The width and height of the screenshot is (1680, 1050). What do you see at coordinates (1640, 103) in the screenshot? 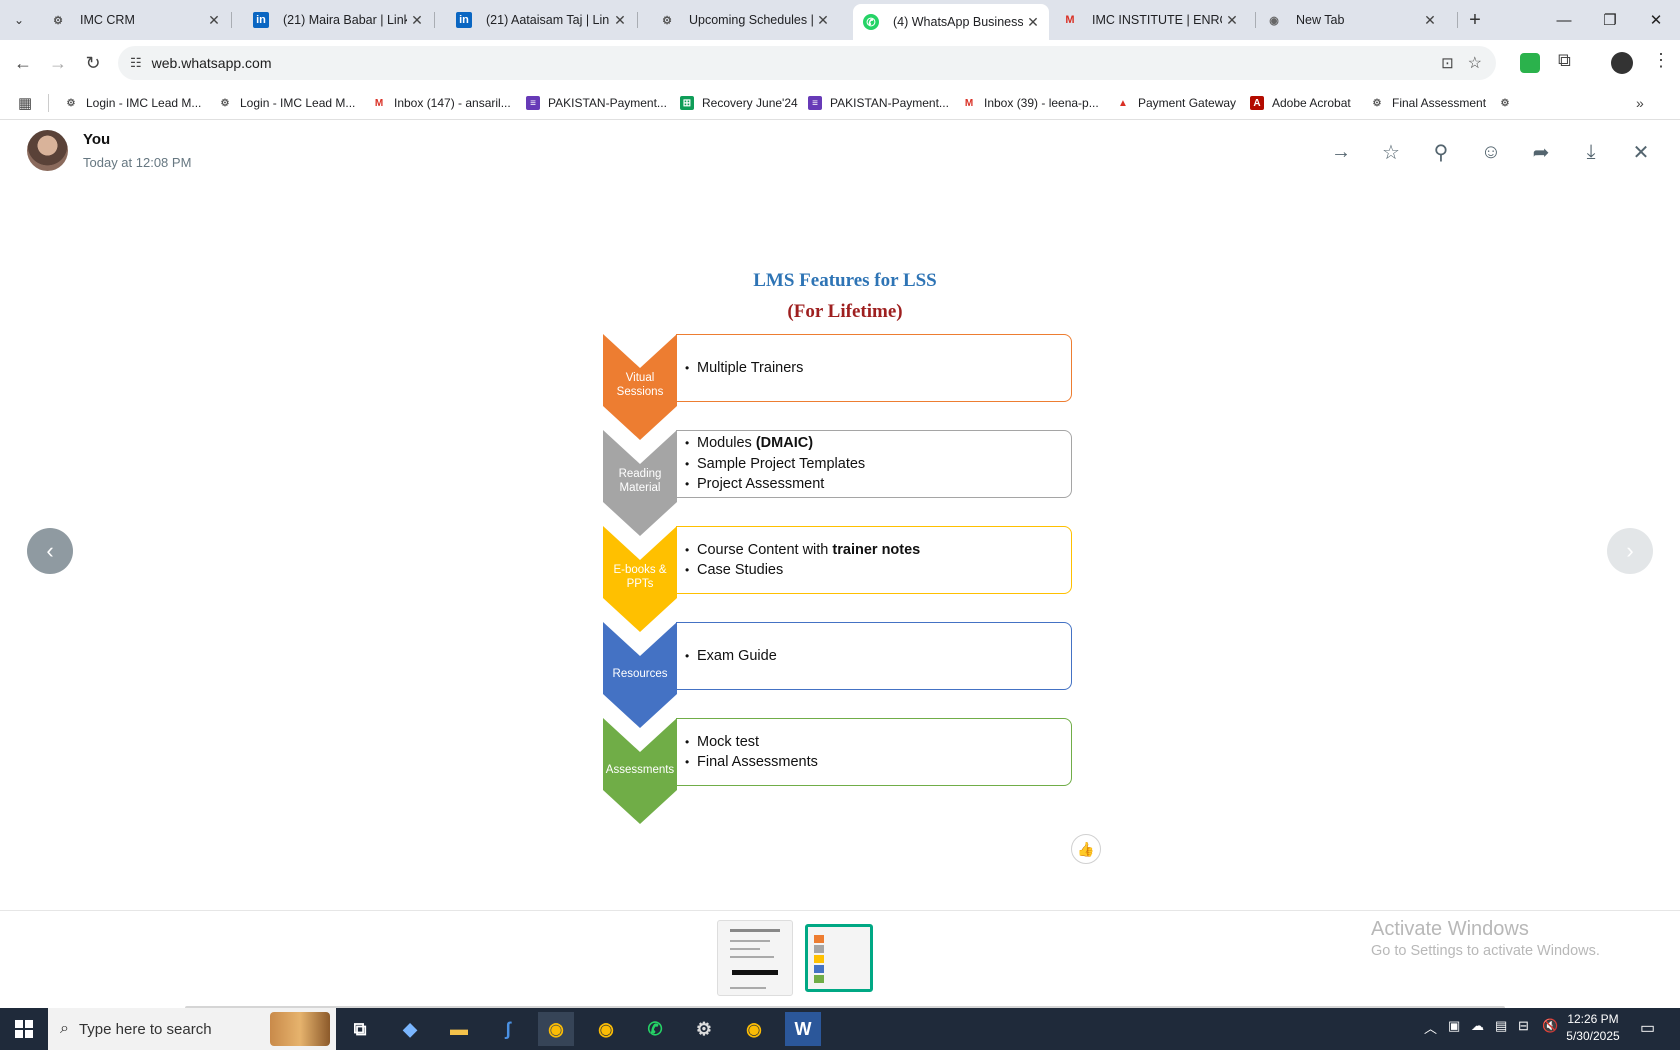
I see `bookmarks-overflow-chevron-icon: »` at bounding box center [1640, 103].